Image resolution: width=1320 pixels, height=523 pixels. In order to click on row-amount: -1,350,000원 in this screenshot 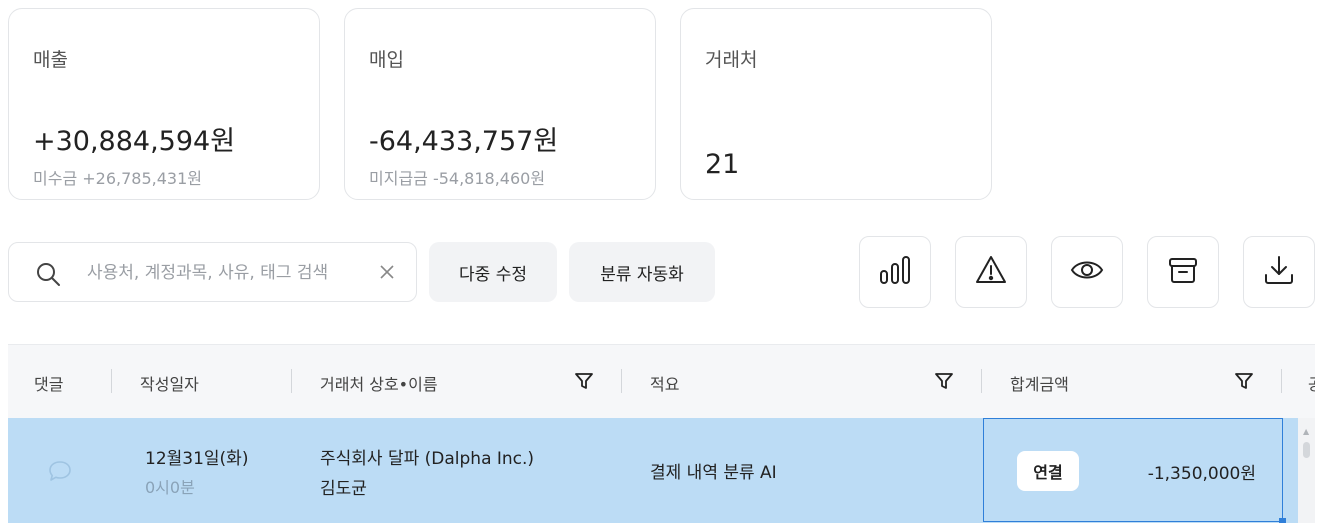, I will do `click(1201, 474)`.